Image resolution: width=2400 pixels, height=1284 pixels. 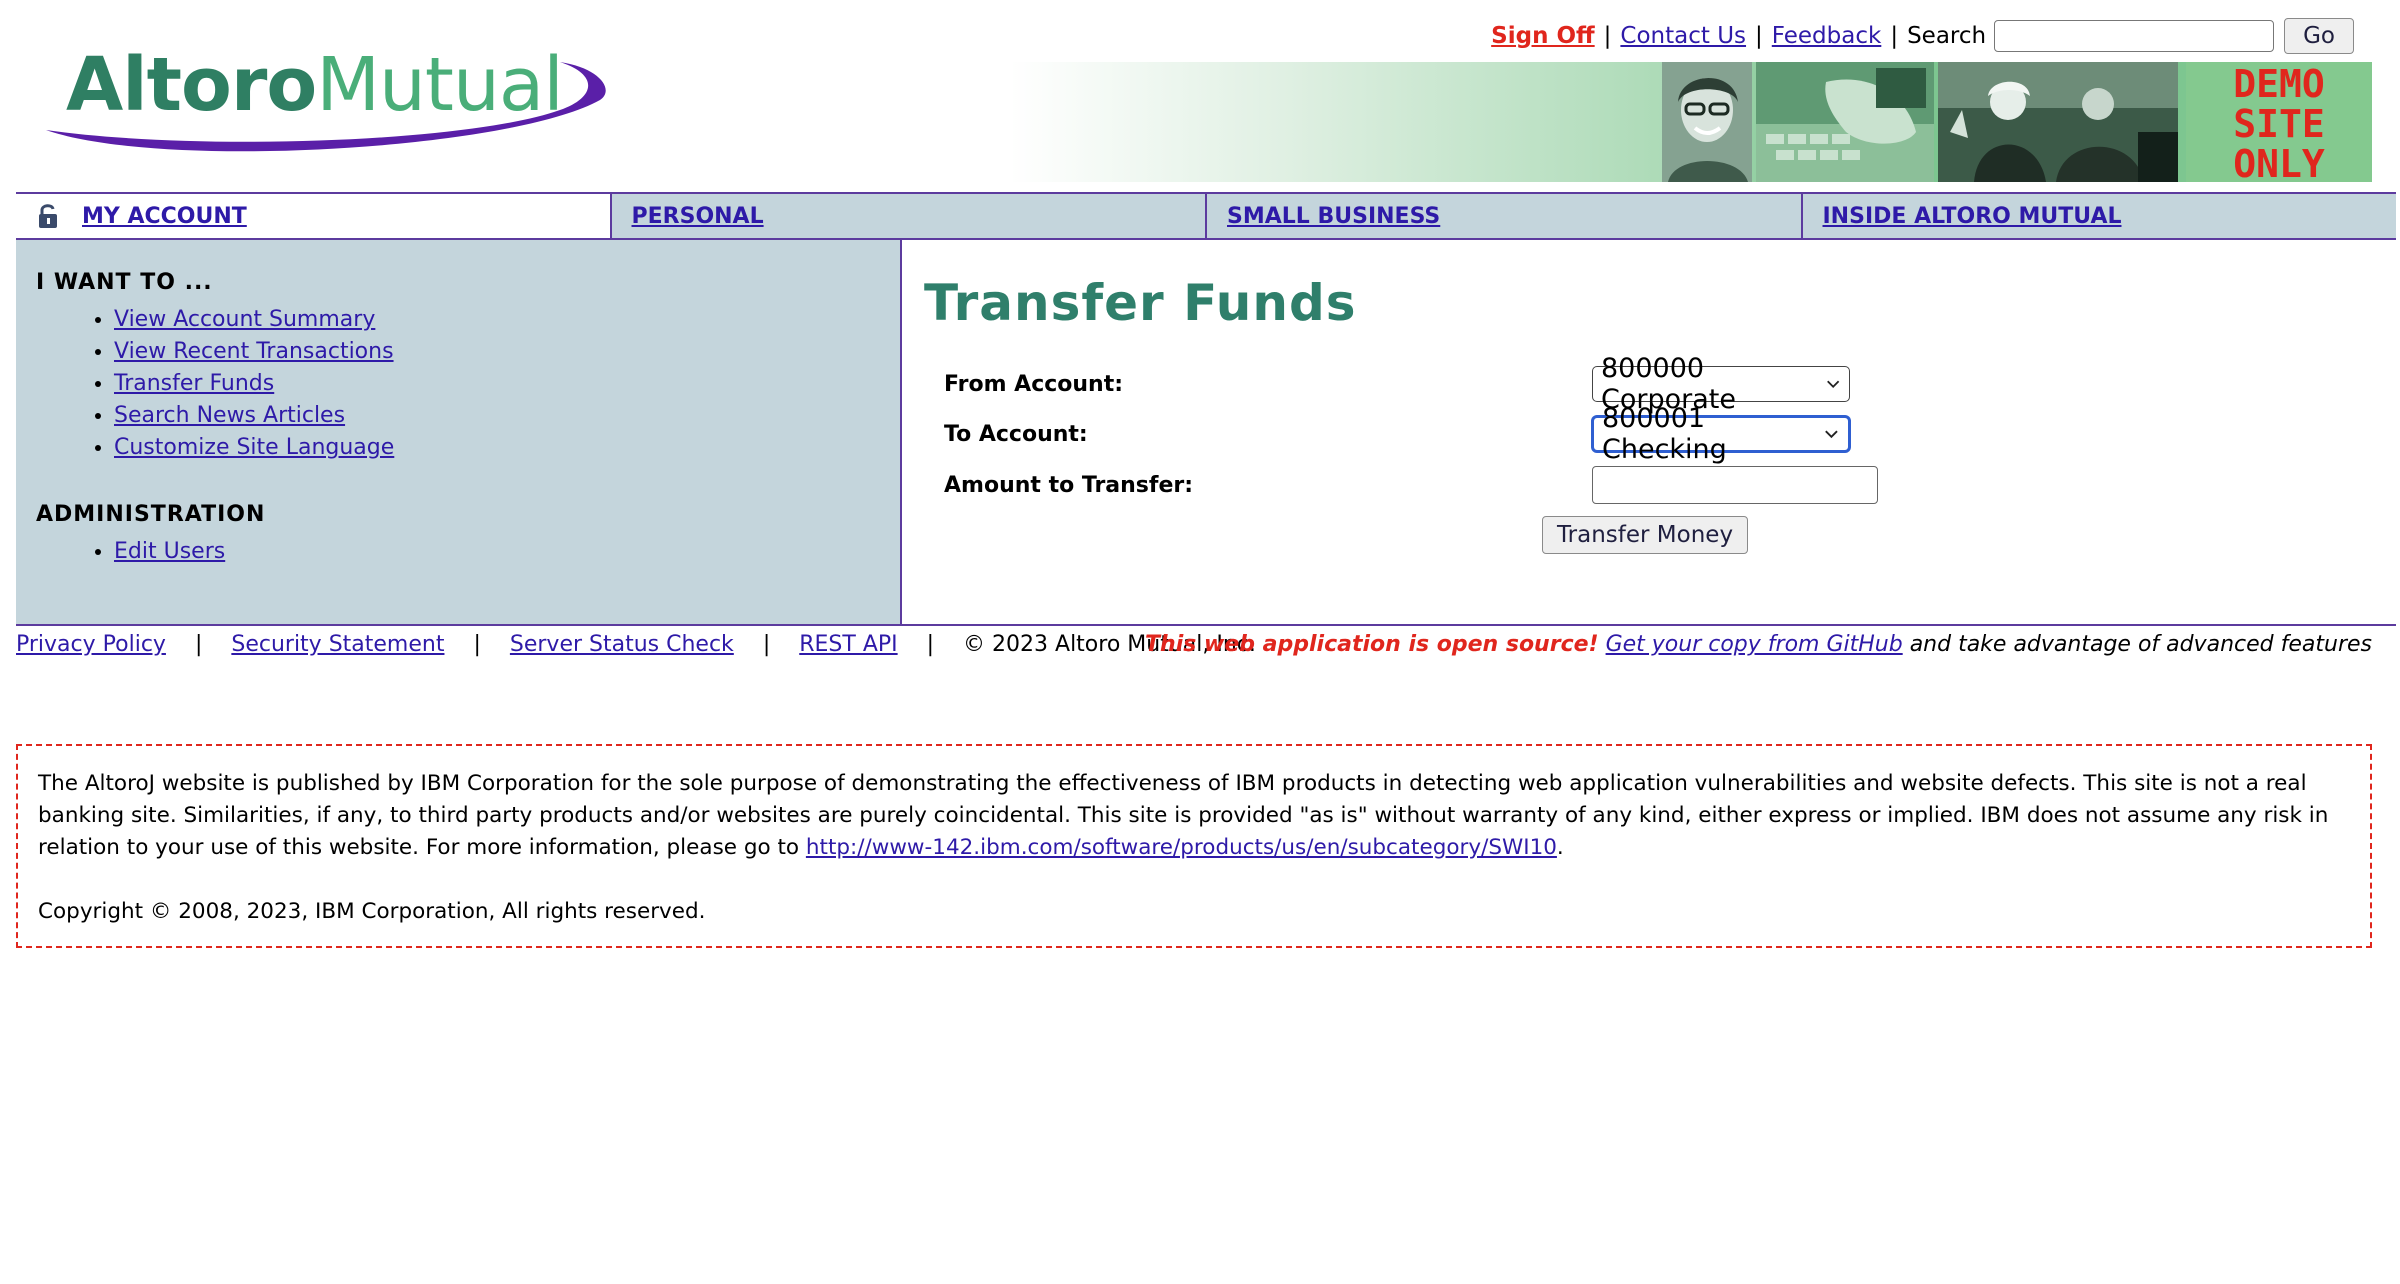 What do you see at coordinates (1972, 216) in the screenshot?
I see `tab-inside-altoro-mutual-label: INSIDE ALTORO MUTUAL` at bounding box center [1972, 216].